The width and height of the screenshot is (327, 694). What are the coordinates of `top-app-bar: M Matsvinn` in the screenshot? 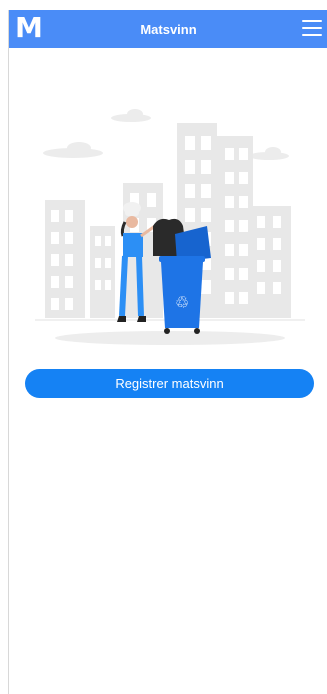 It's located at (168, 29).